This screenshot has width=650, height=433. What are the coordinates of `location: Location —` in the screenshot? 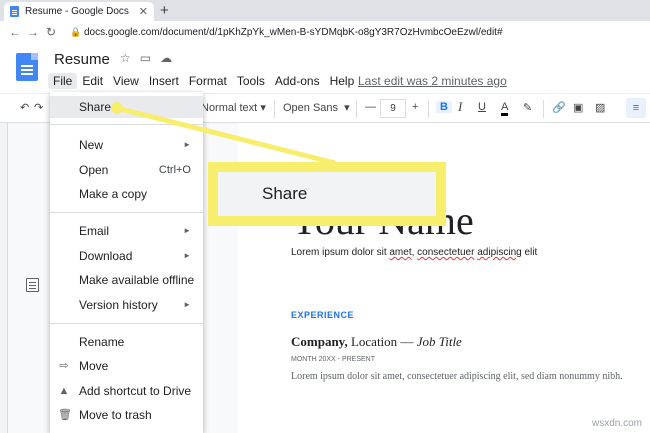 It's located at (382, 341).